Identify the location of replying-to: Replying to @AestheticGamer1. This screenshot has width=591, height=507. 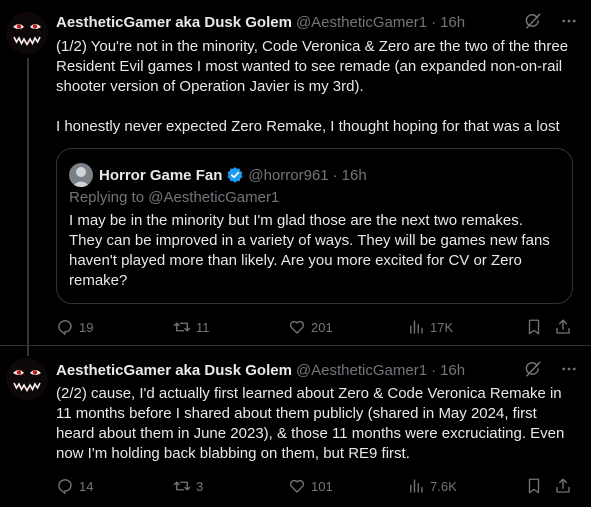
(174, 197).